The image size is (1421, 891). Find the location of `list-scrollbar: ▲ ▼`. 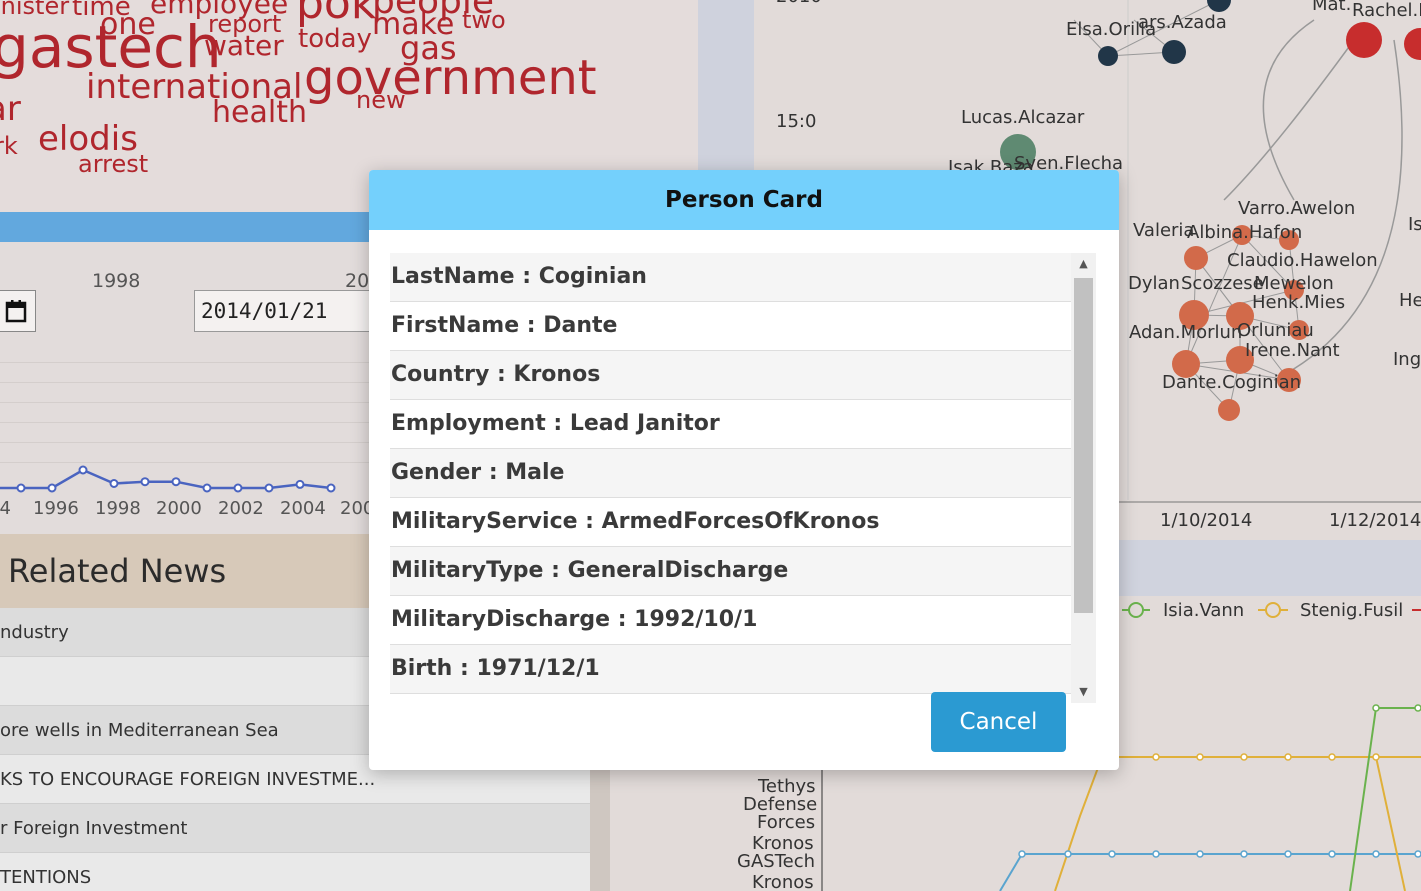

list-scrollbar: ▲ ▼ is located at coordinates (1083, 478).